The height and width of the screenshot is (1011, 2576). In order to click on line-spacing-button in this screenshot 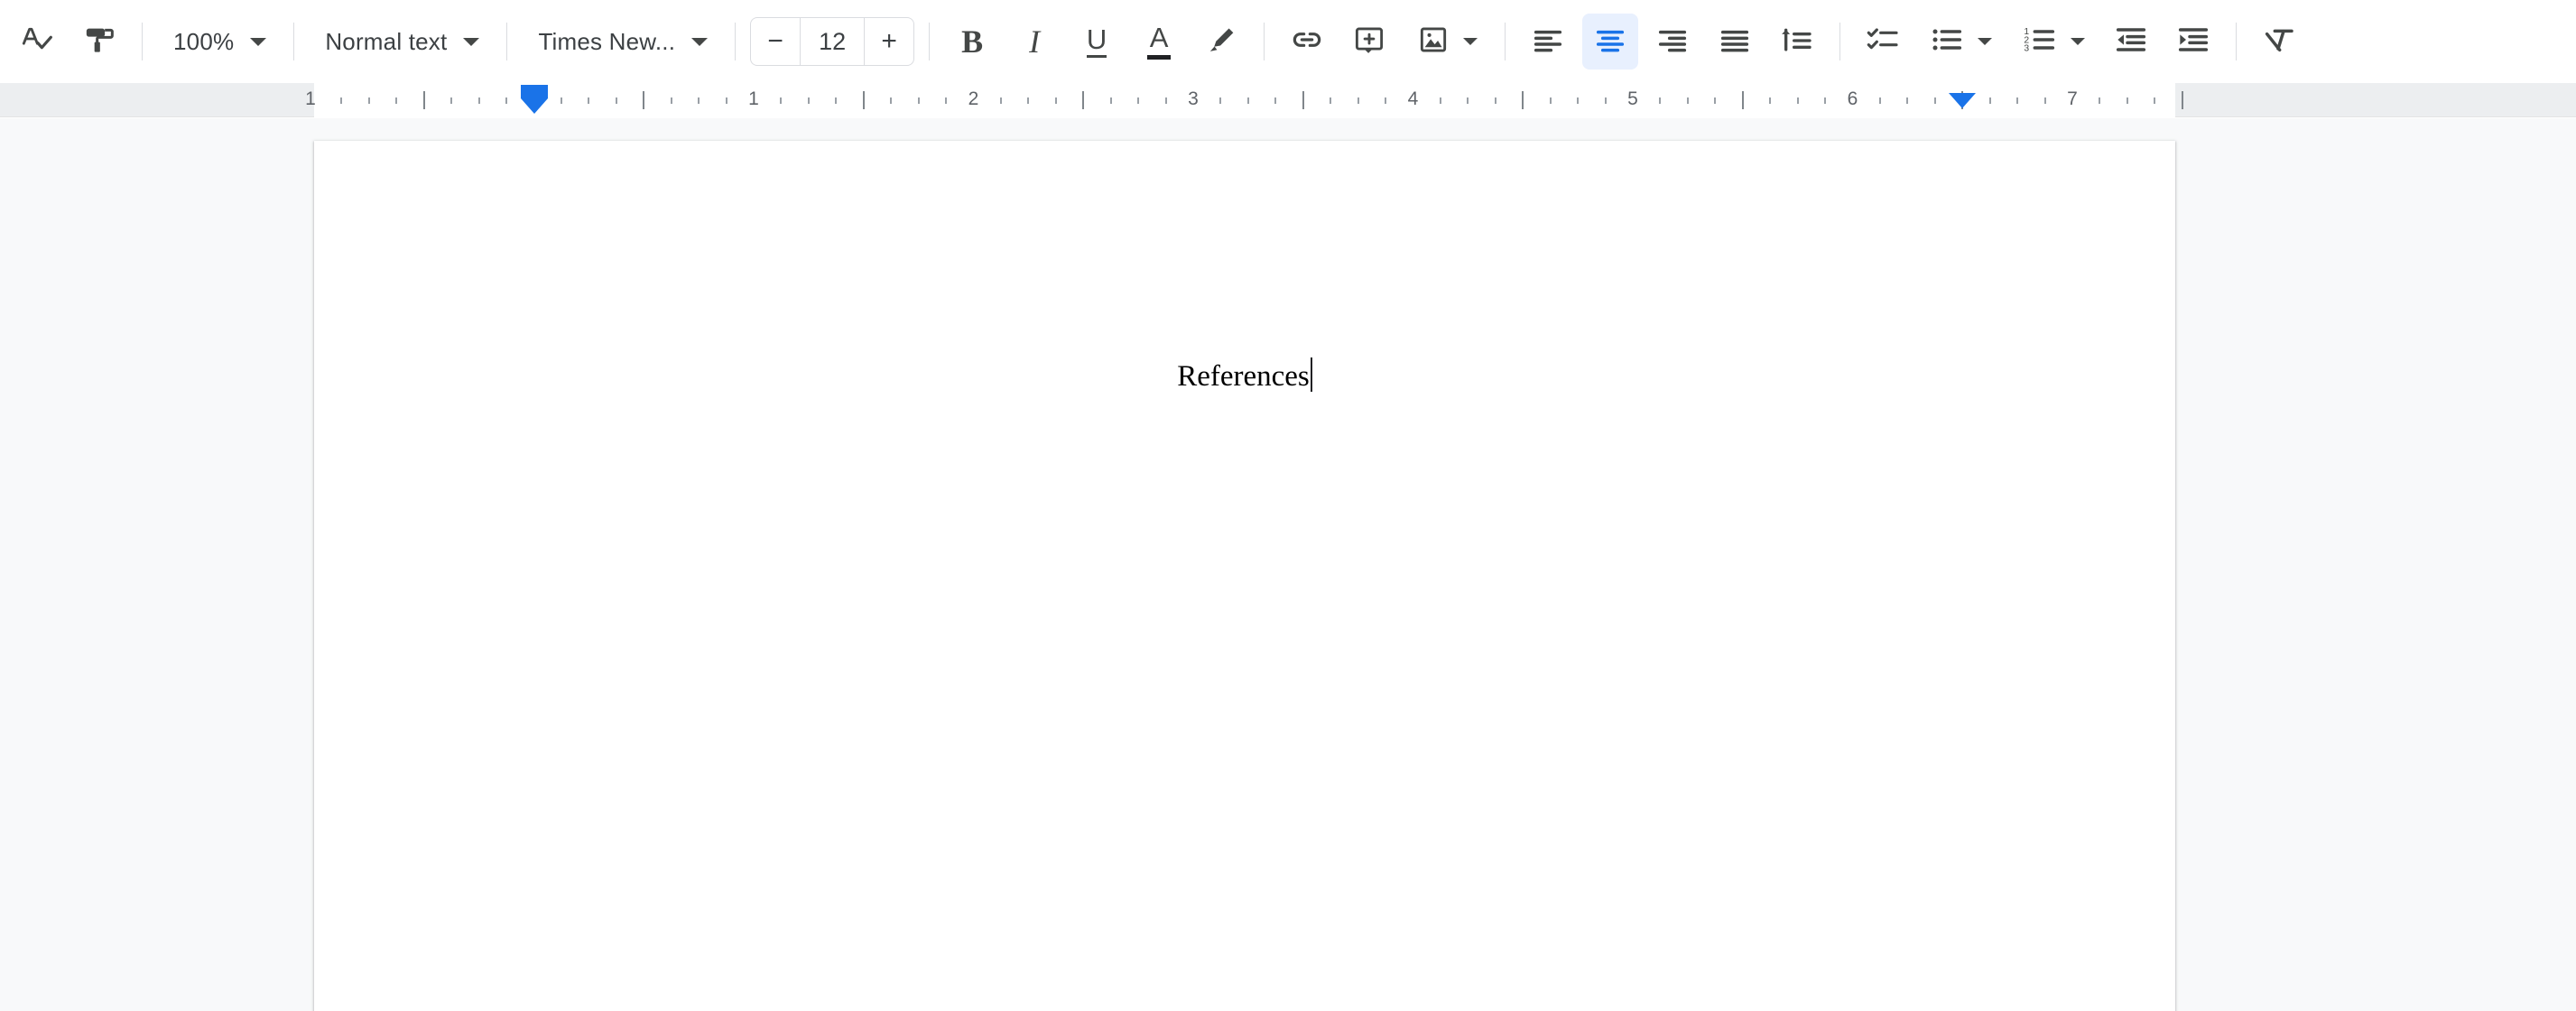, I will do `click(1797, 42)`.